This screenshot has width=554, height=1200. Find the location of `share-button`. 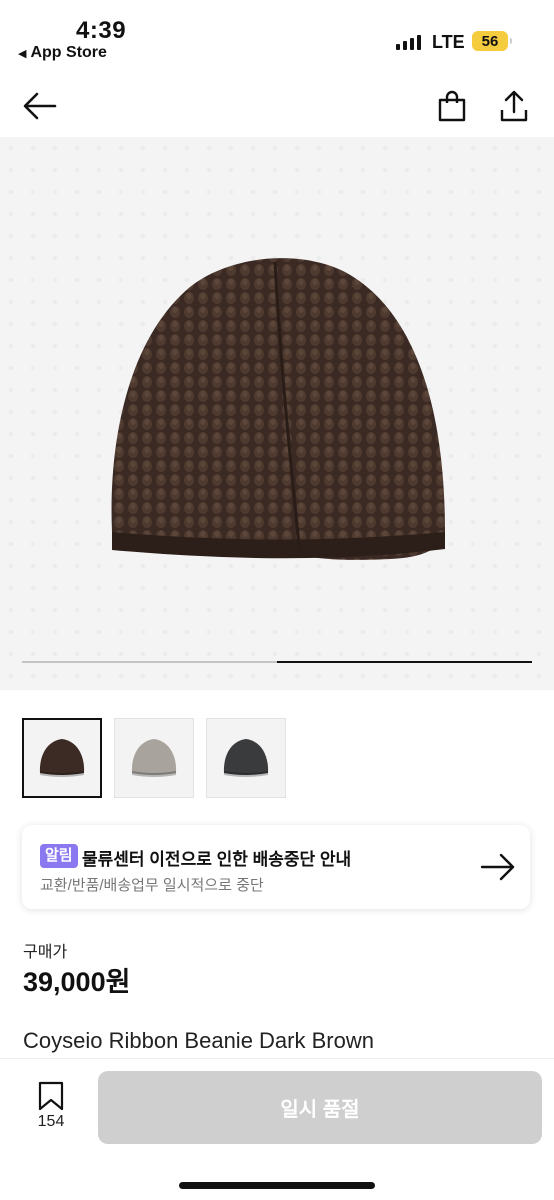

share-button is located at coordinates (514, 106).